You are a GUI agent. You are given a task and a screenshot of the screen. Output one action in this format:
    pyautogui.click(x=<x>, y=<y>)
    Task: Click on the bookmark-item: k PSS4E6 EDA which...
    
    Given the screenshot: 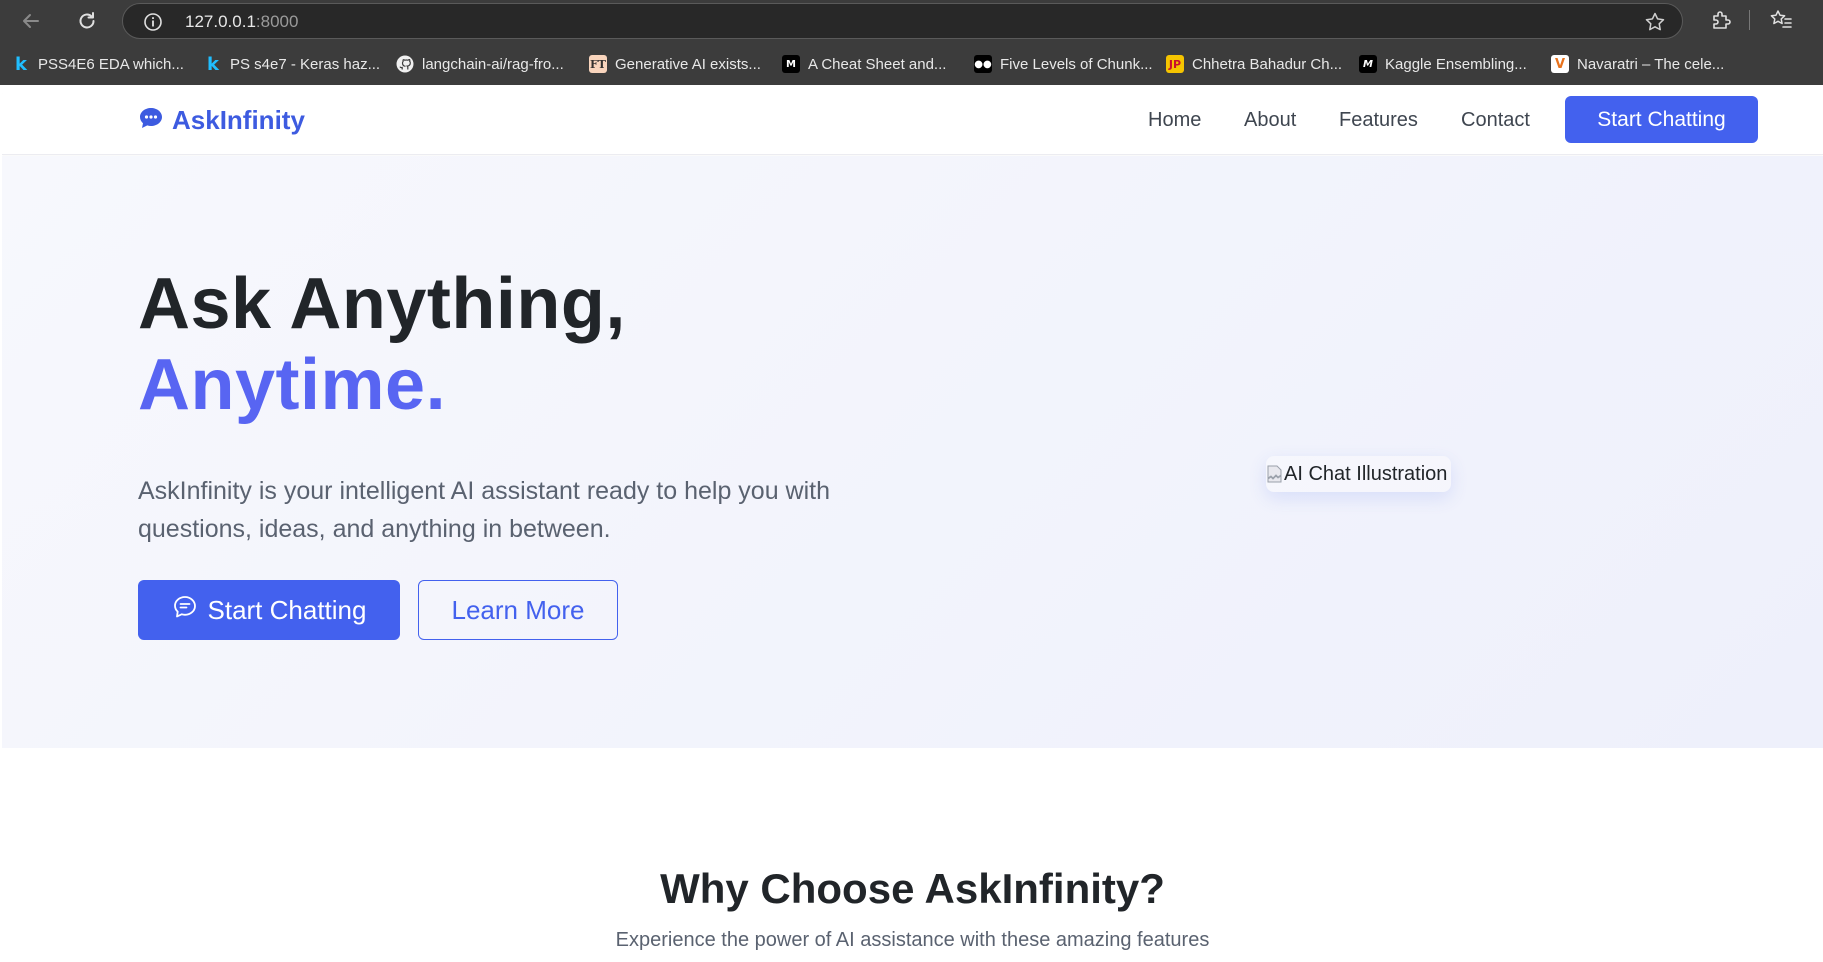 What is the action you would take?
    pyautogui.click(x=98, y=64)
    